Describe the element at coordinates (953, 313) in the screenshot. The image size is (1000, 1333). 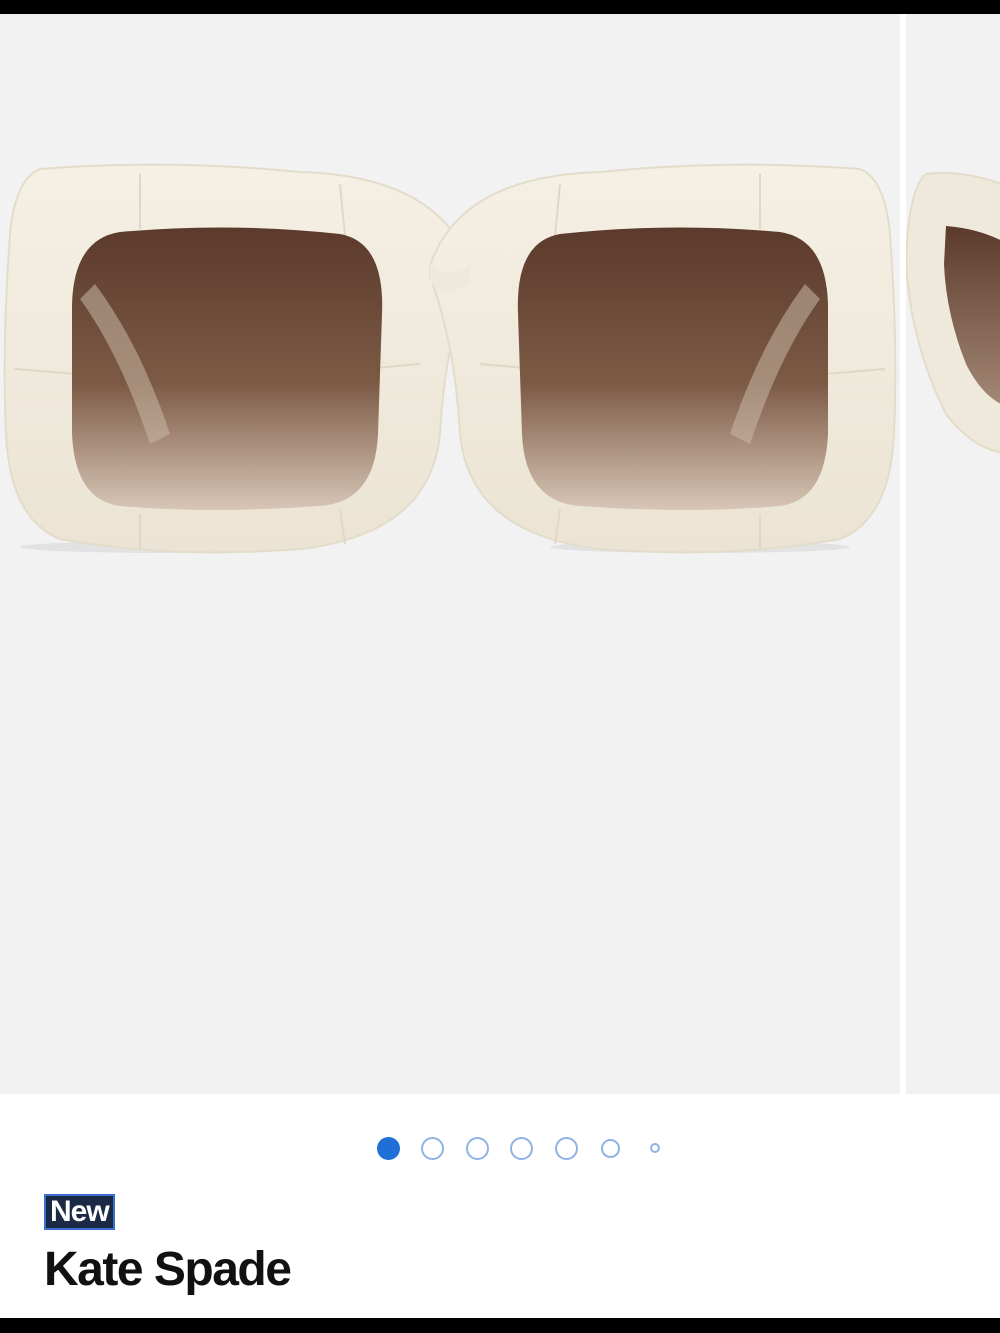
I see `sunglasses-image-partial` at that location.